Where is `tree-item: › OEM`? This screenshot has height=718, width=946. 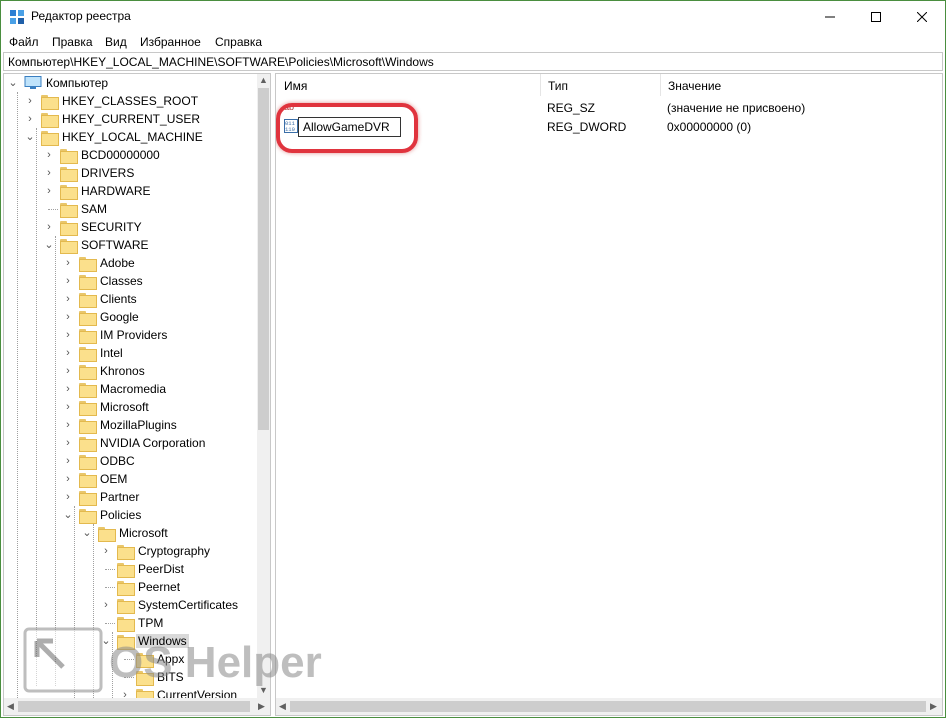
tree-item: › OEM is located at coordinates (130, 479).